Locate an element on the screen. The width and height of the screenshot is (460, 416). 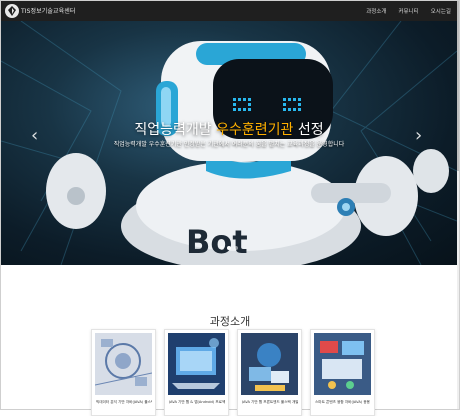
nav-item-directions: 오시는길 is located at coordinates (441, 11).